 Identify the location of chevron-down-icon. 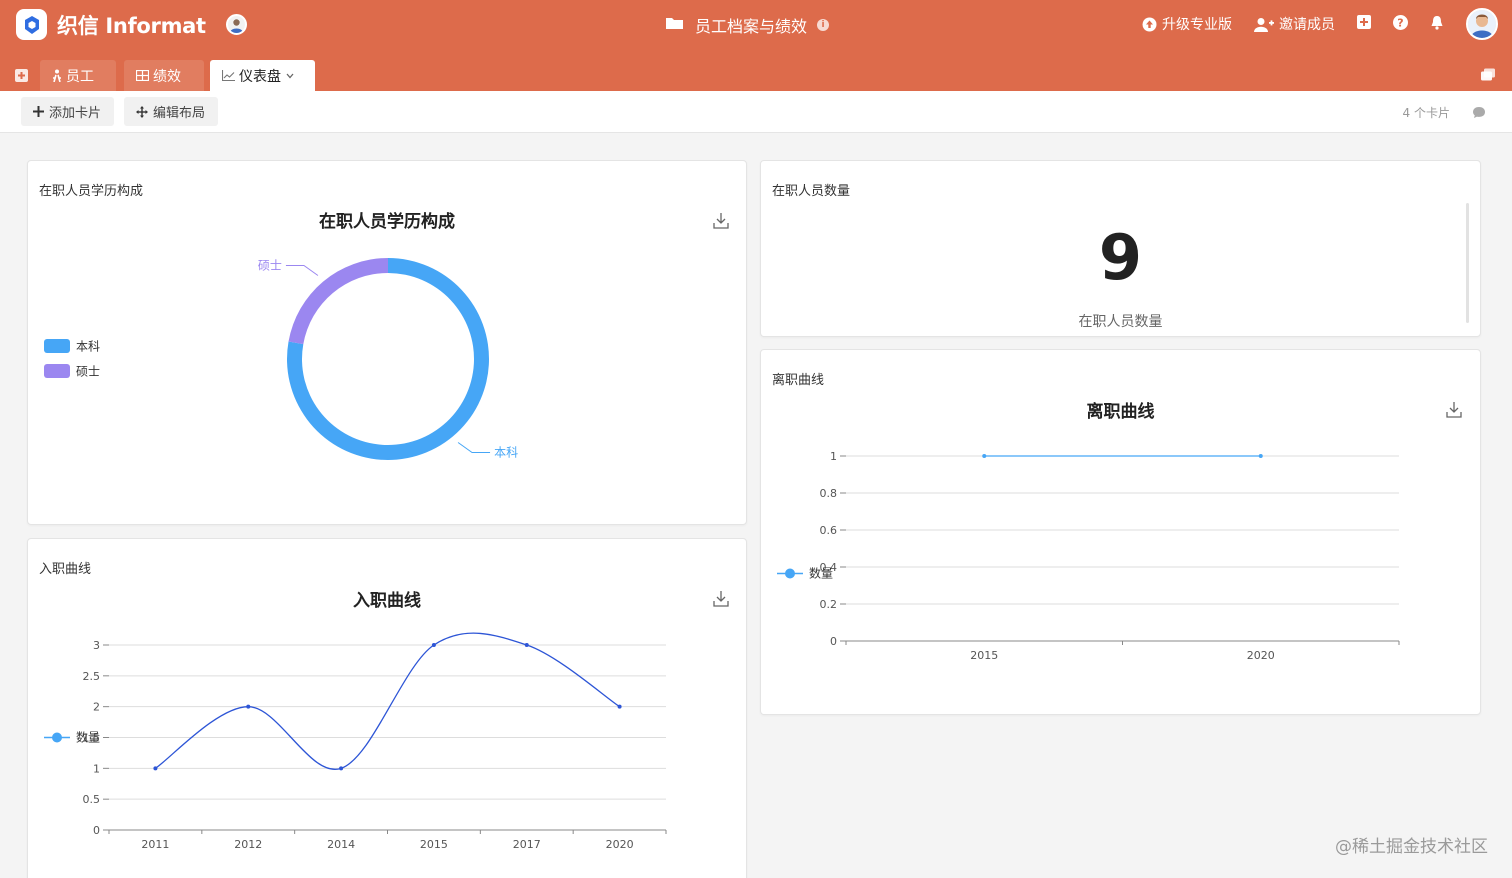
(290, 76).